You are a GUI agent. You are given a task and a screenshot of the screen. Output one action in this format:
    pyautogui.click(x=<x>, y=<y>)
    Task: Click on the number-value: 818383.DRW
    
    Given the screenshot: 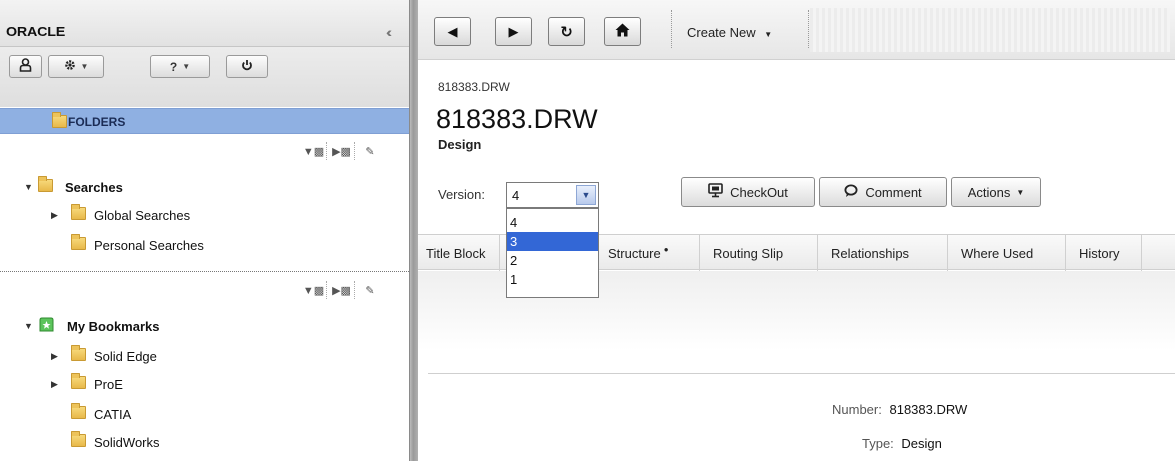 What is the action you would take?
    pyautogui.click(x=928, y=409)
    